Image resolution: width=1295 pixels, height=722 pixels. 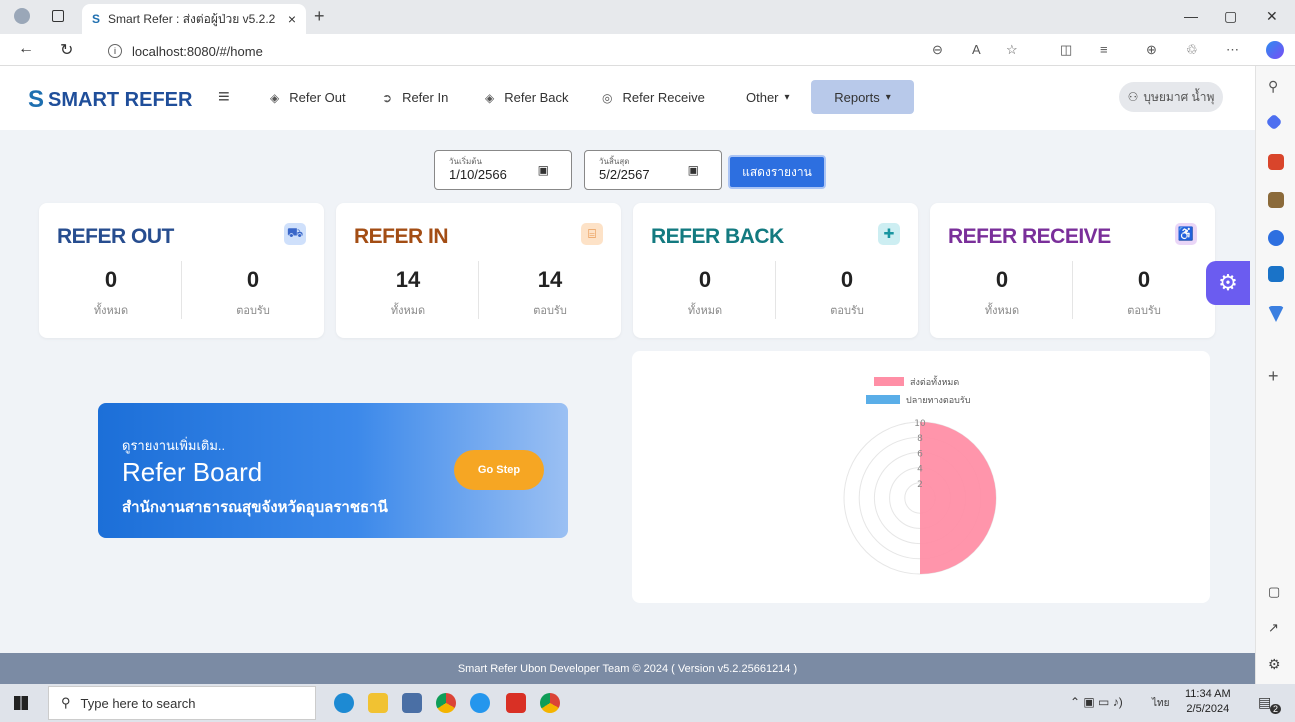 I want to click on microsoft365-icon, so click(x=1276, y=238).